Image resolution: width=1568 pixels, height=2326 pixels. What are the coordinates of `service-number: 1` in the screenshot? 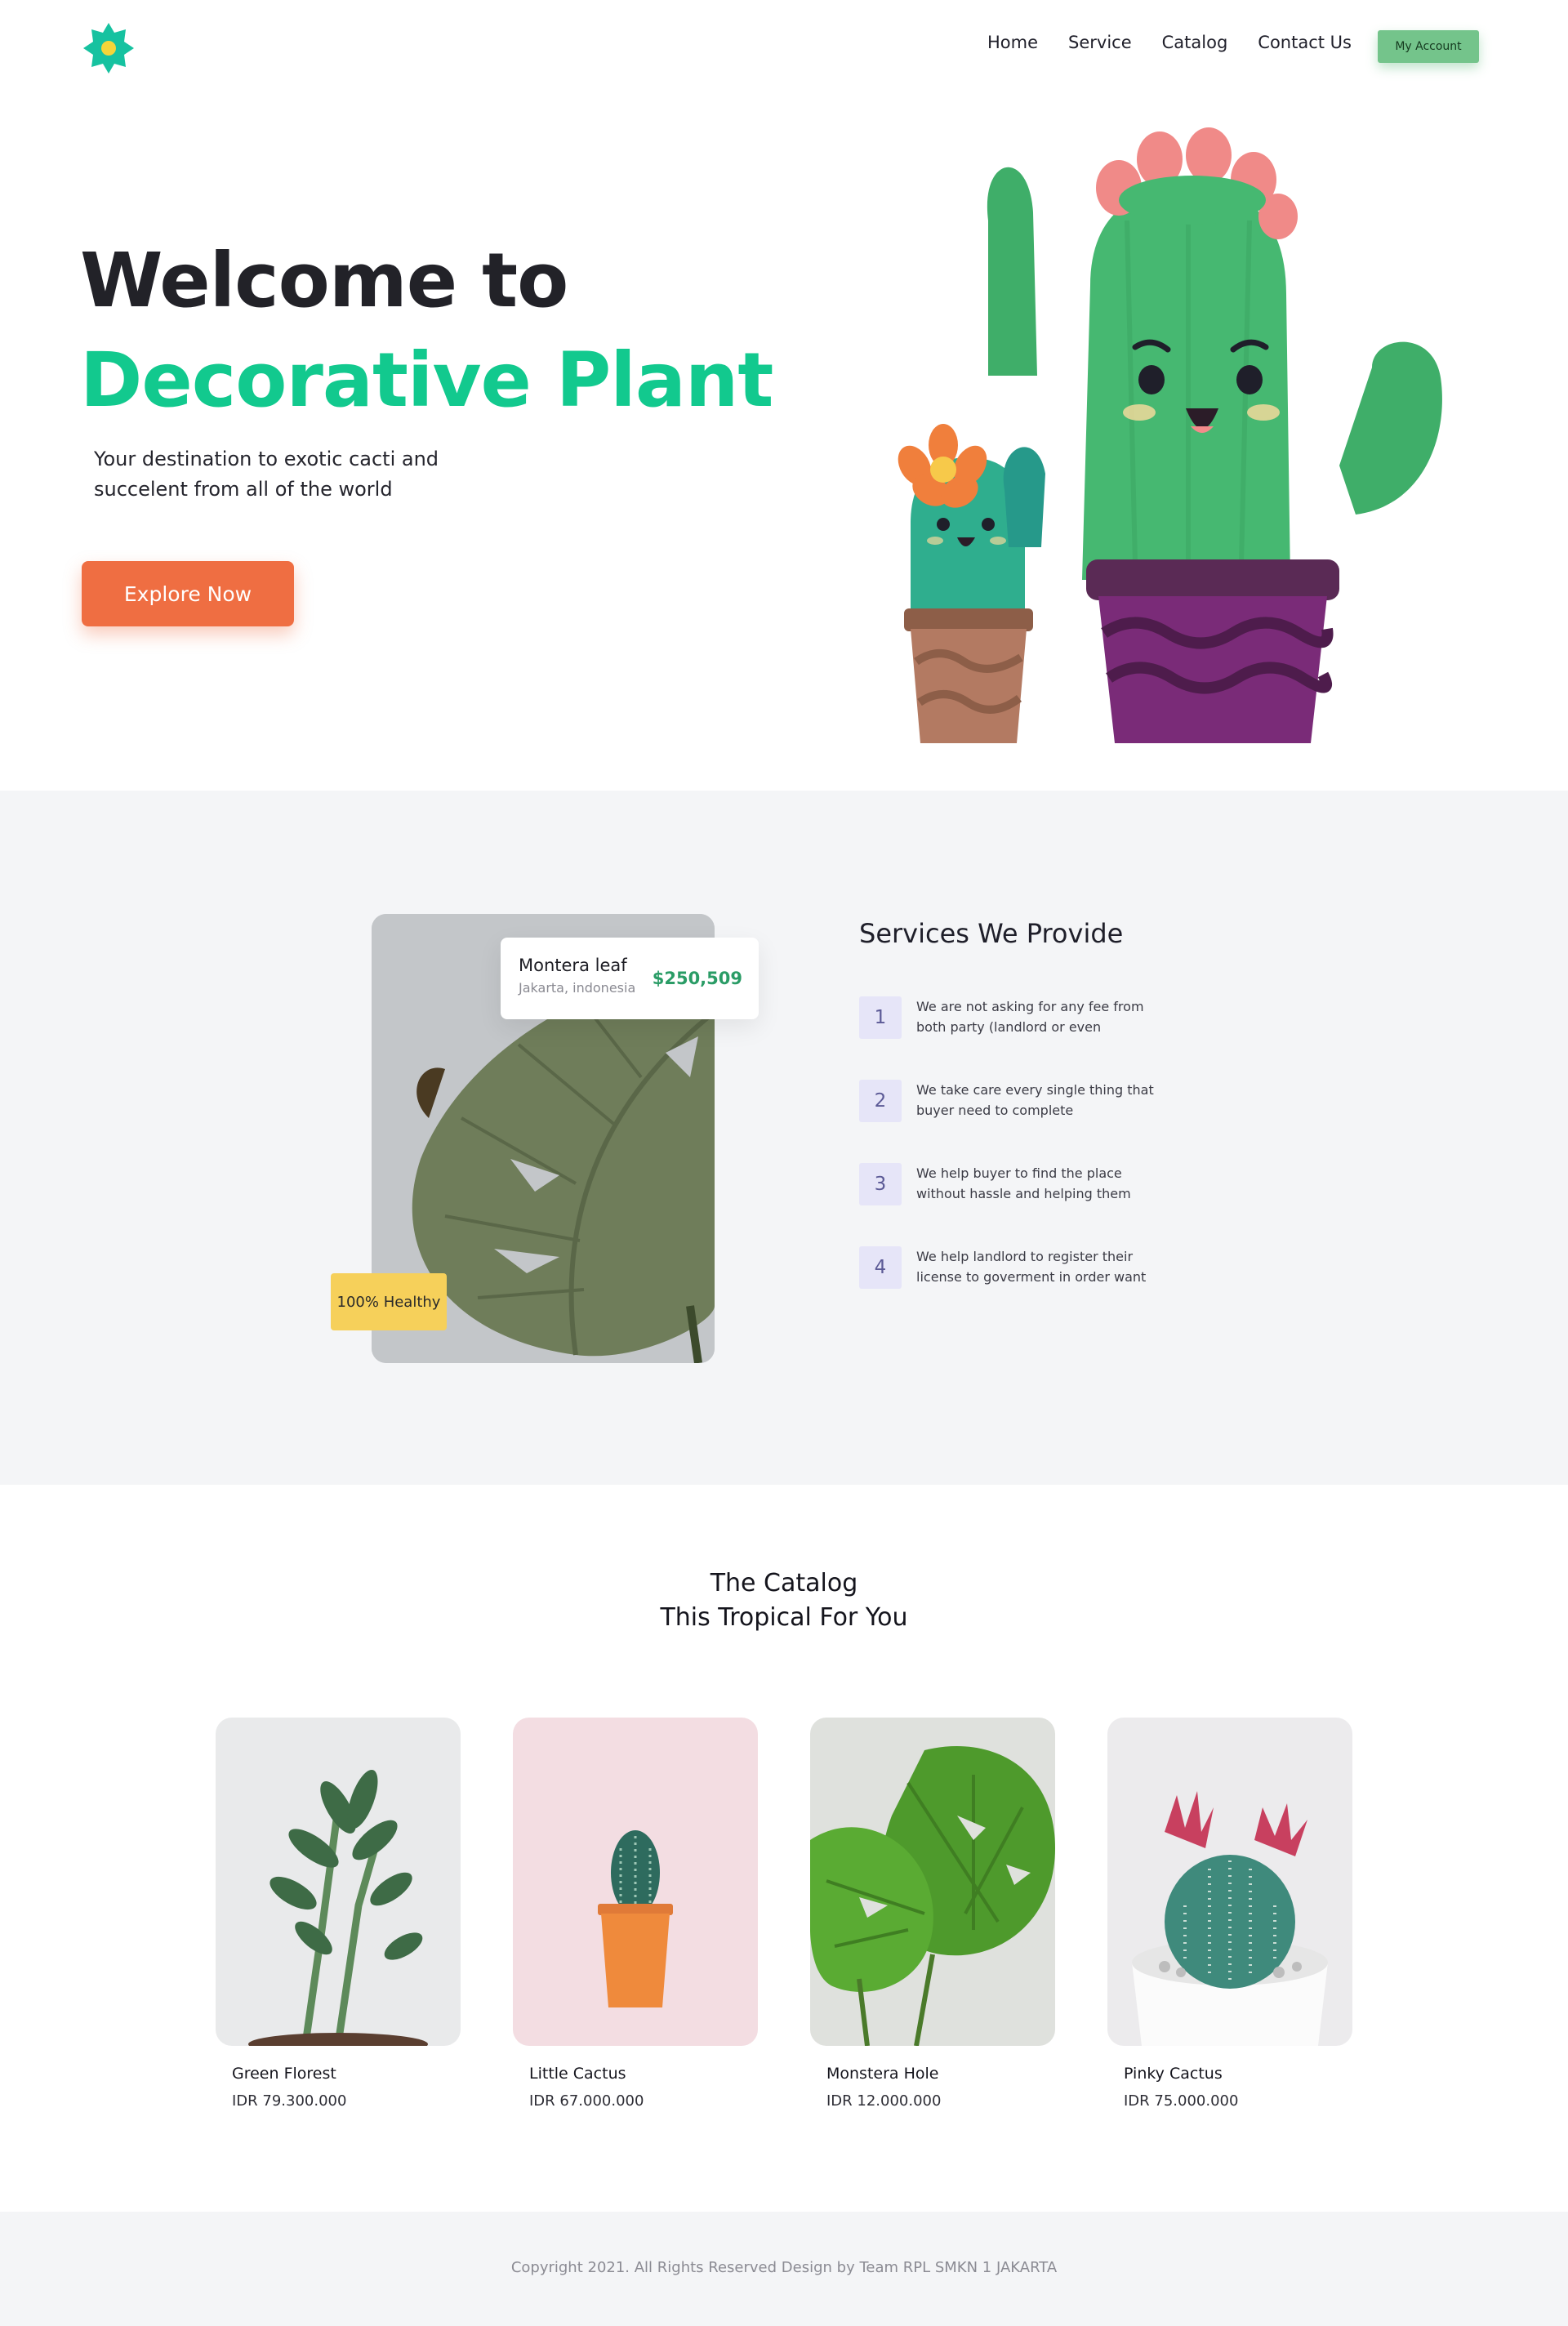 It's located at (880, 1018).